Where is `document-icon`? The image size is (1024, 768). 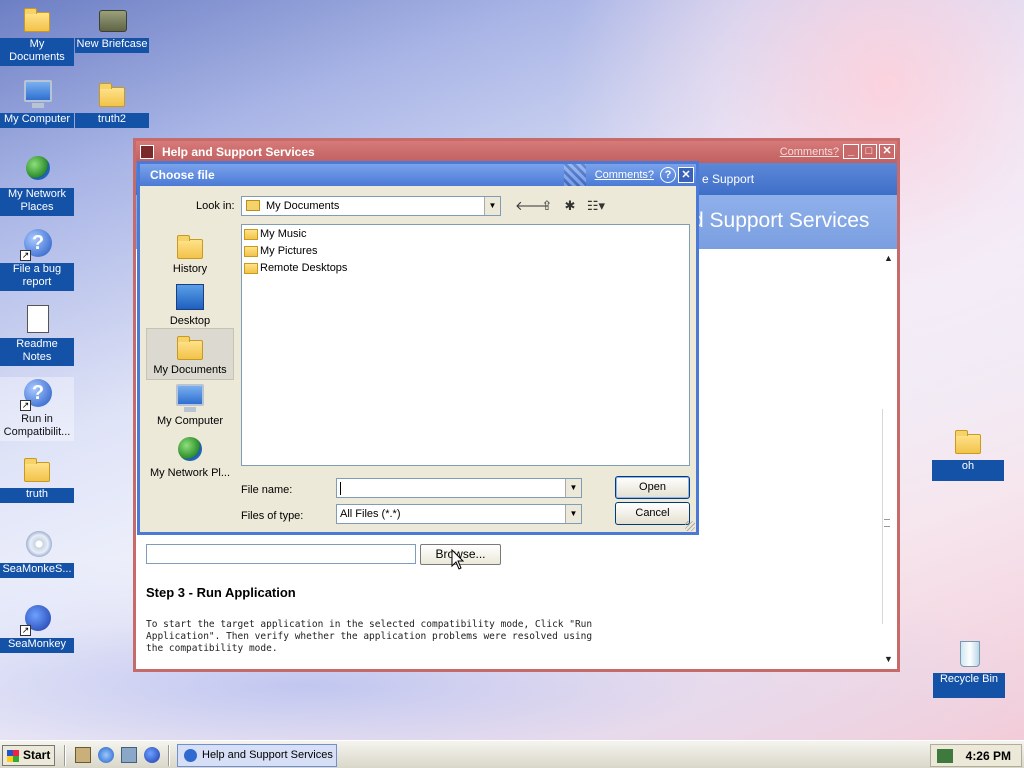 document-icon is located at coordinates (37, 319).